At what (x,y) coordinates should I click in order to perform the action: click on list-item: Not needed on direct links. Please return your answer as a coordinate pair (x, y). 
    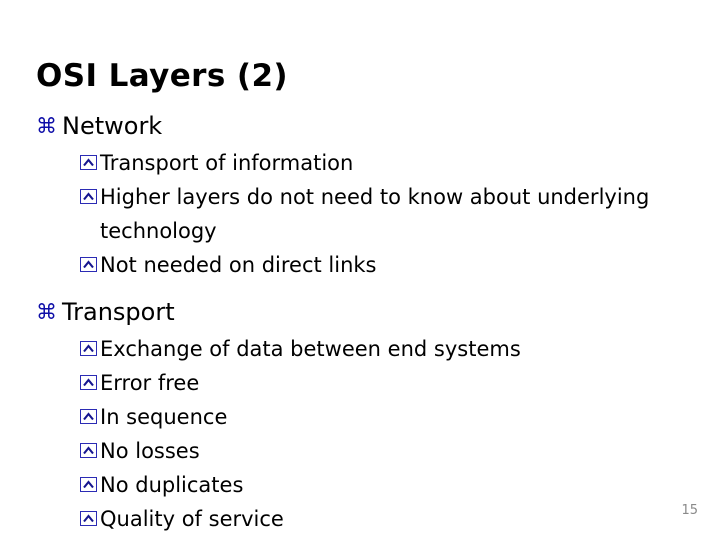
    Looking at the image, I should click on (360, 265).